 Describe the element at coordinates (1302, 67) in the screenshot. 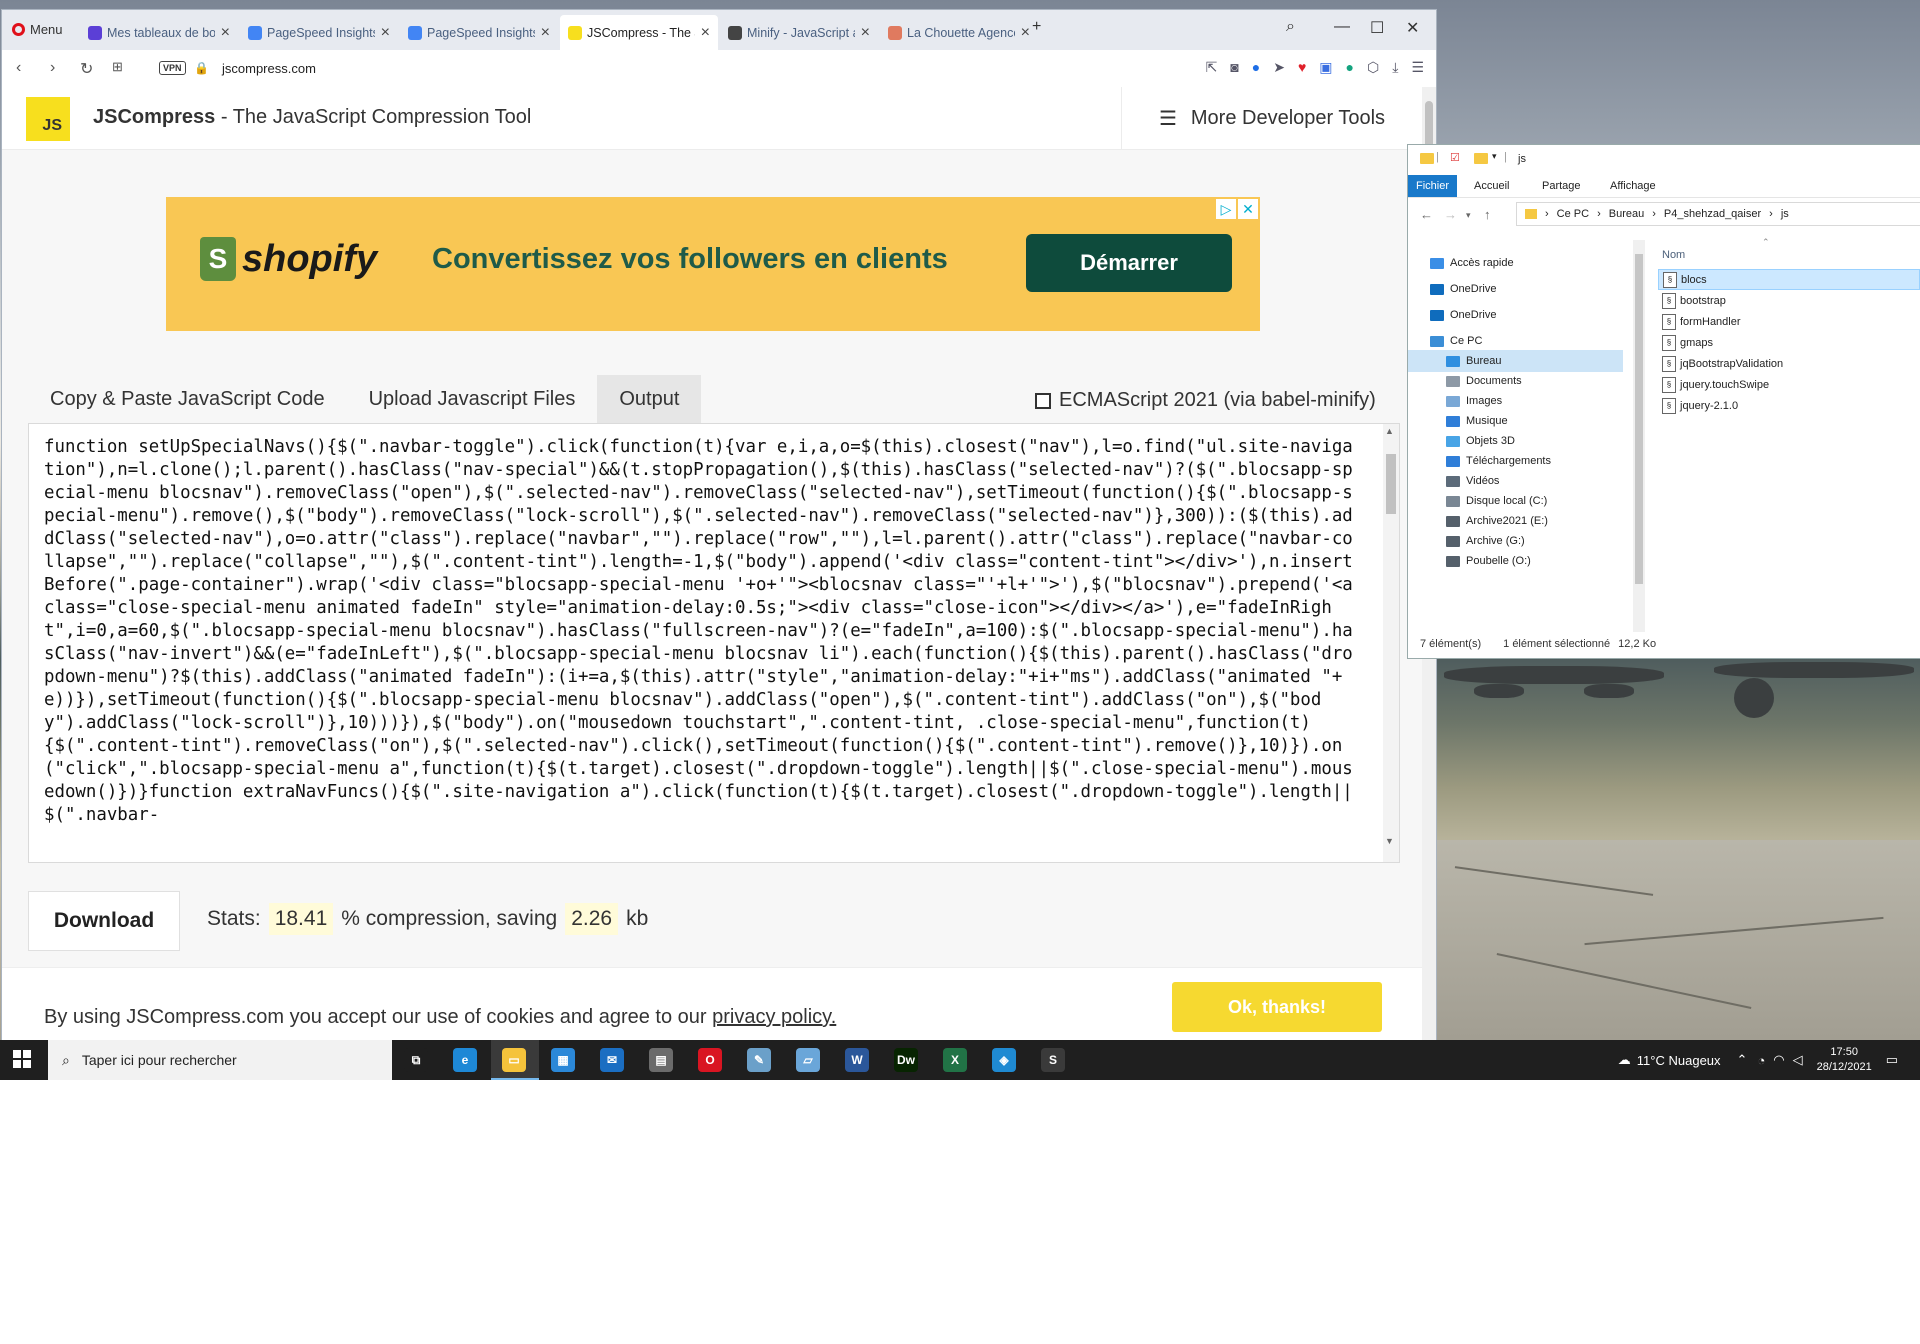

I see `heart-icon: ♥` at that location.